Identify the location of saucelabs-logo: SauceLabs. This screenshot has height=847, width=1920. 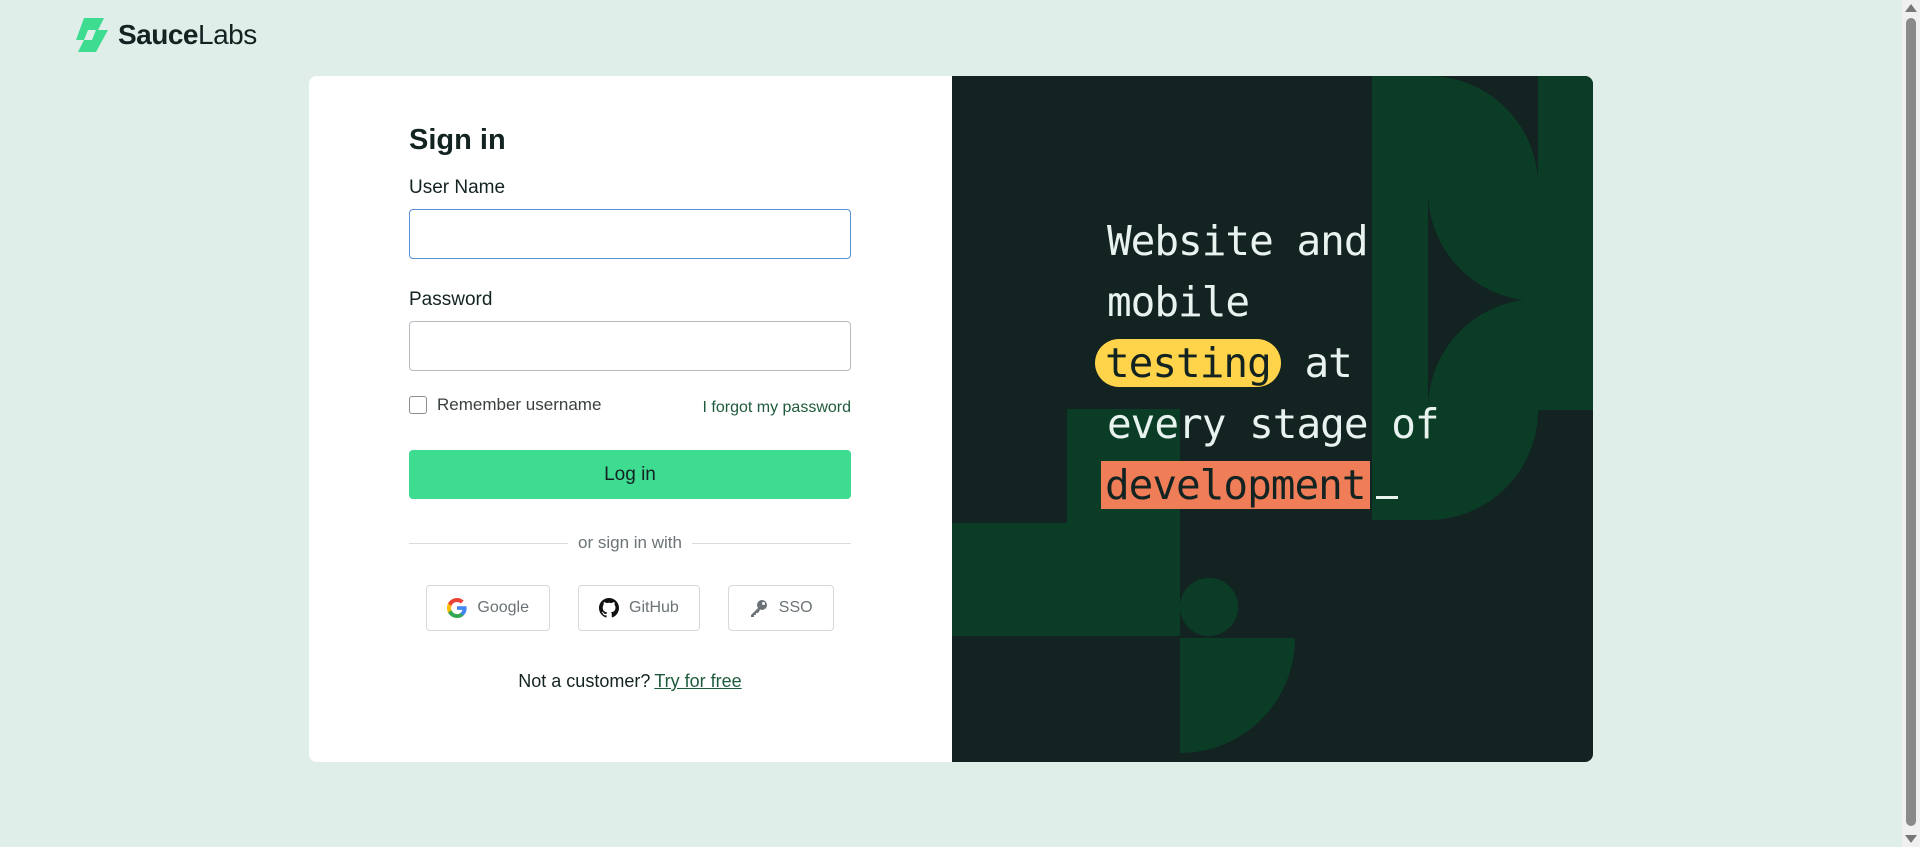
(165, 35).